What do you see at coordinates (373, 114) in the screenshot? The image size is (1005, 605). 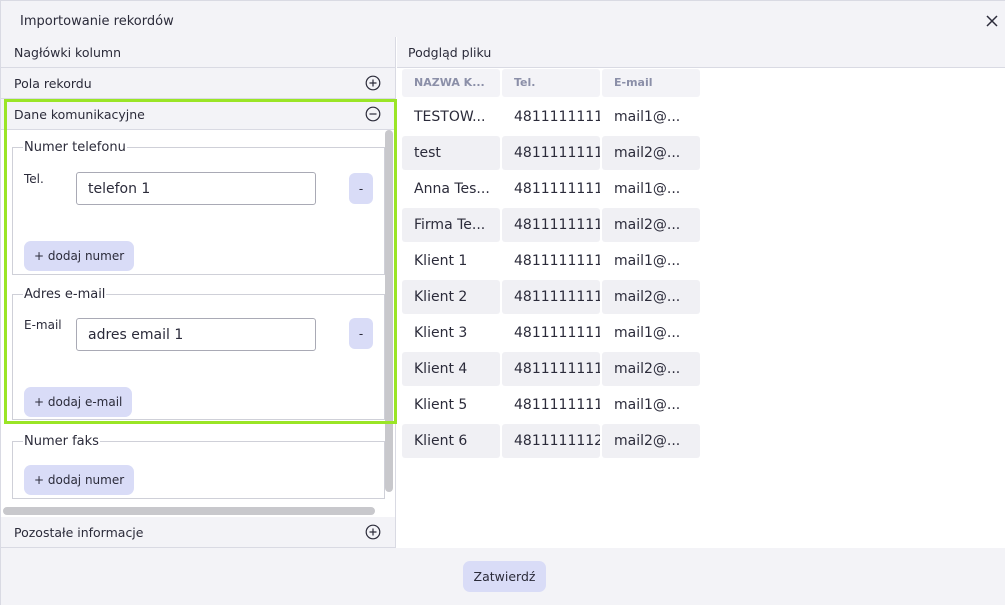 I see `minus-circle-icon` at bounding box center [373, 114].